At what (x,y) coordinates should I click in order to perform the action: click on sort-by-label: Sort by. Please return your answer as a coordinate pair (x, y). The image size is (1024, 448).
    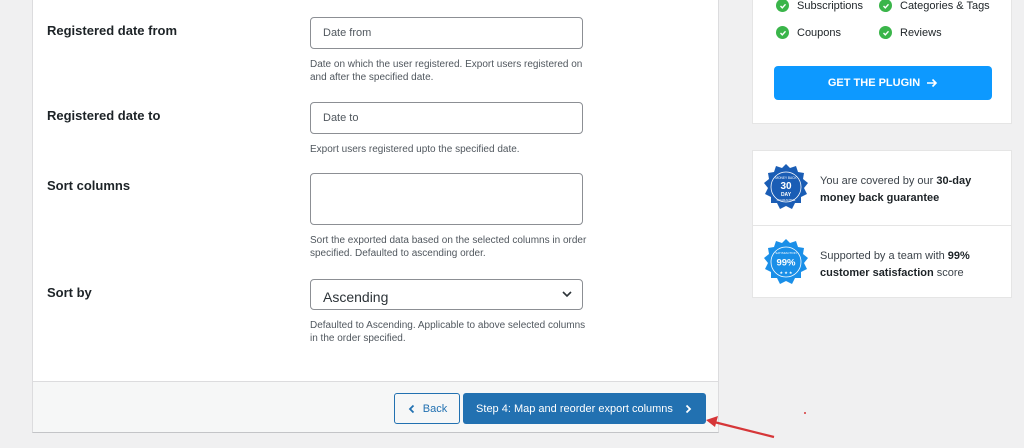
    Looking at the image, I should click on (69, 292).